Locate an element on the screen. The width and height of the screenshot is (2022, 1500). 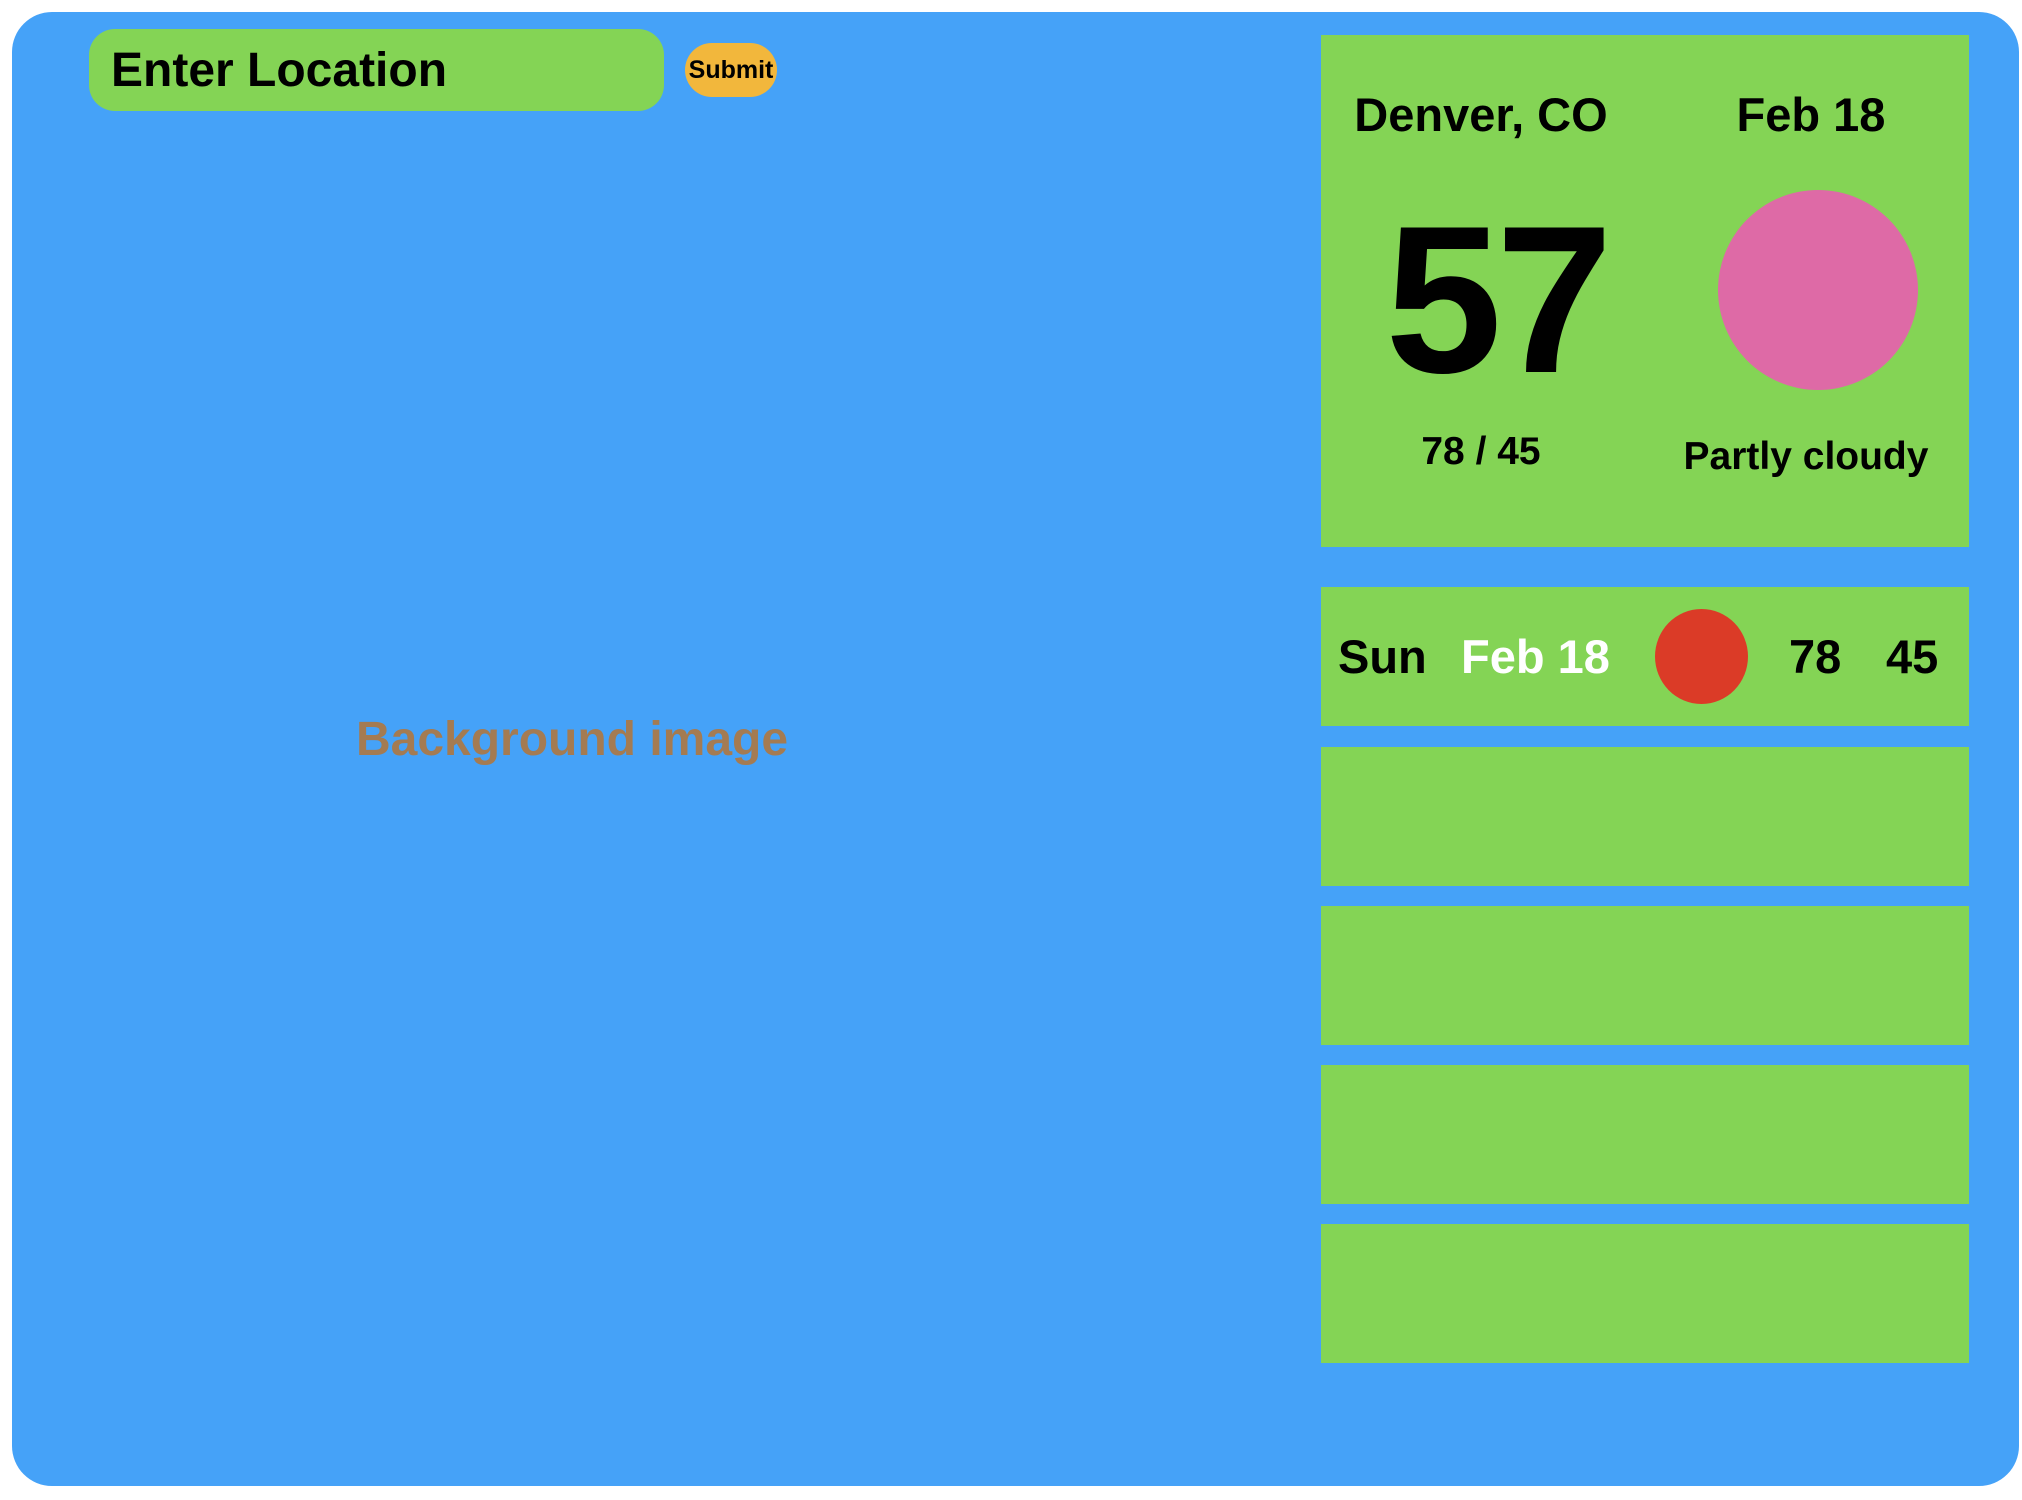
forecast-high: 78 is located at coordinates (1815, 656).